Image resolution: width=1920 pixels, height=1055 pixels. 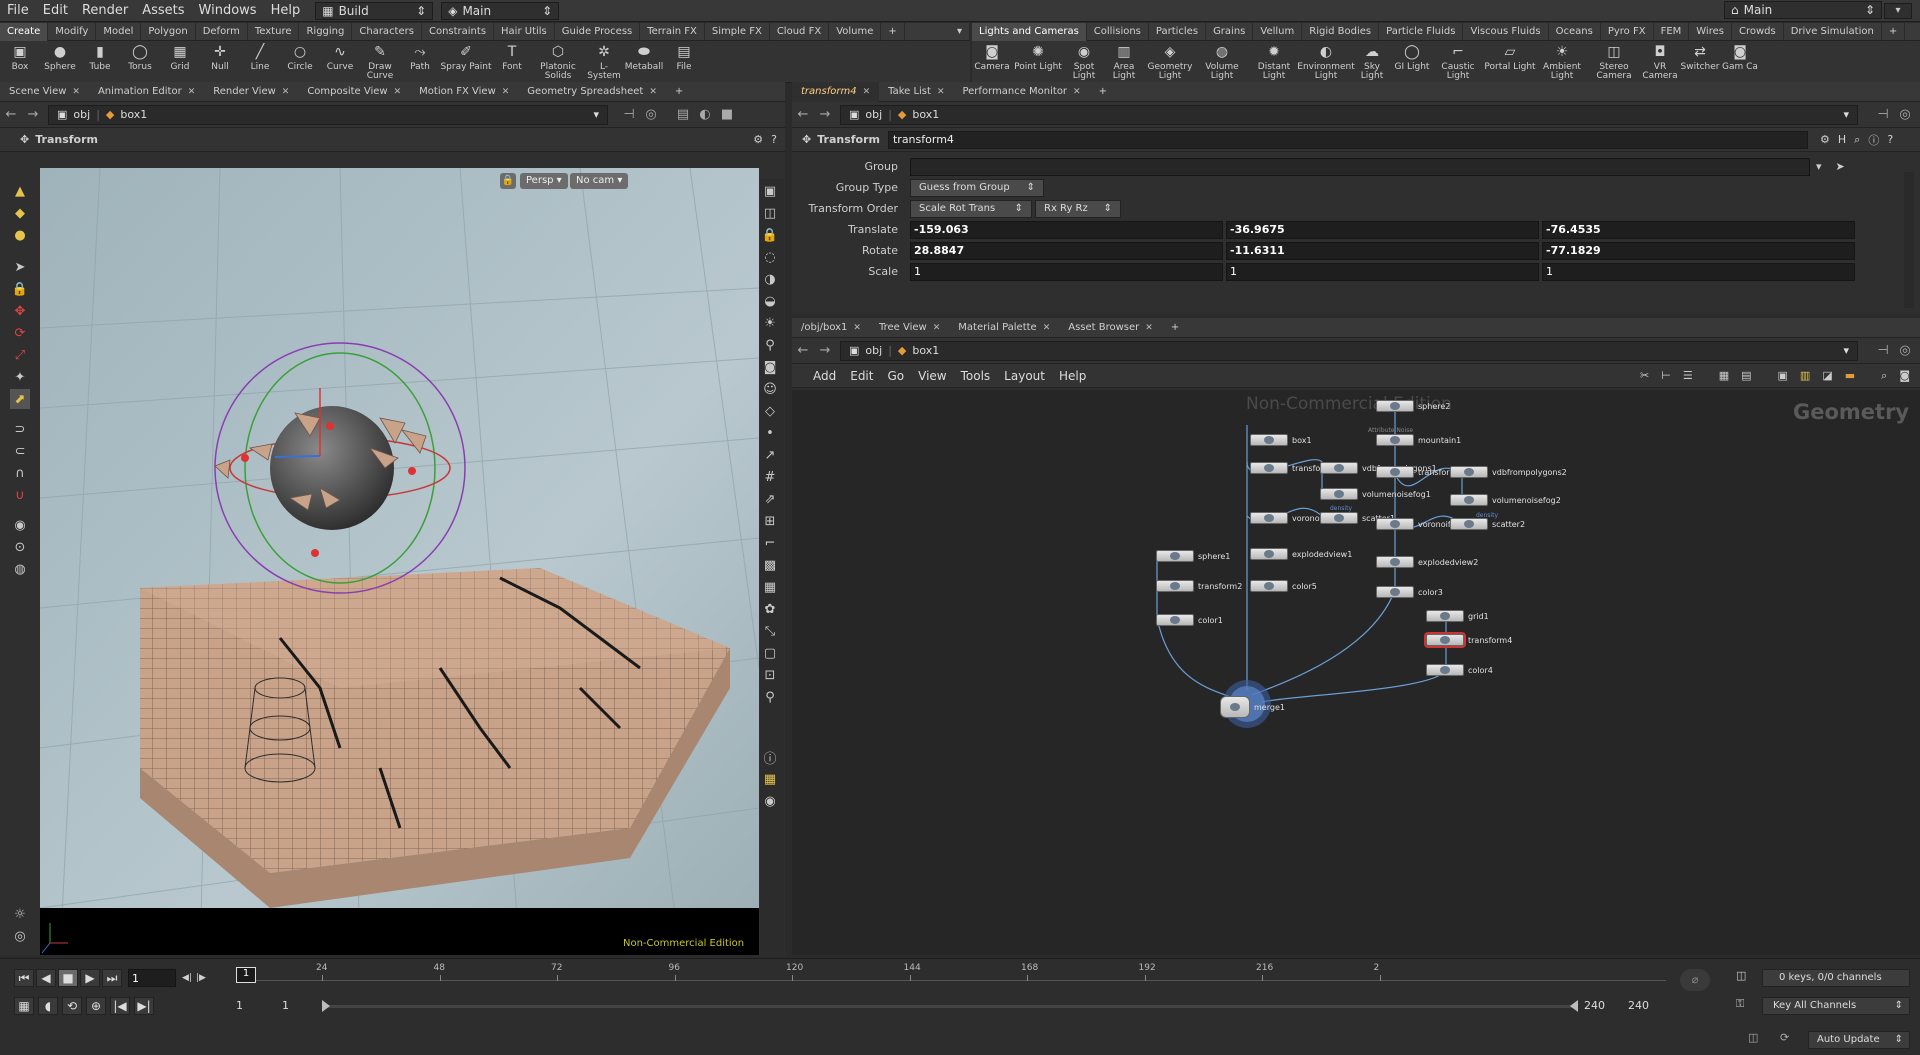 What do you see at coordinates (1325, 61) in the screenshot?
I see `shelf-right-environment-light-tool: ◐ Environment Light` at bounding box center [1325, 61].